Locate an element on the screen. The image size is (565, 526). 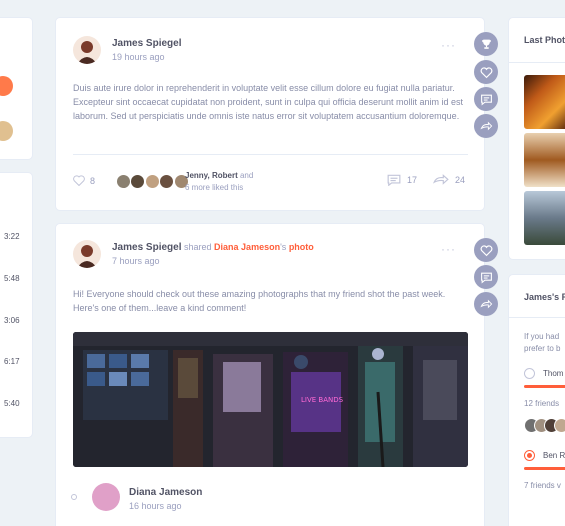
radio-button-selected is located at coordinates (529, 455).